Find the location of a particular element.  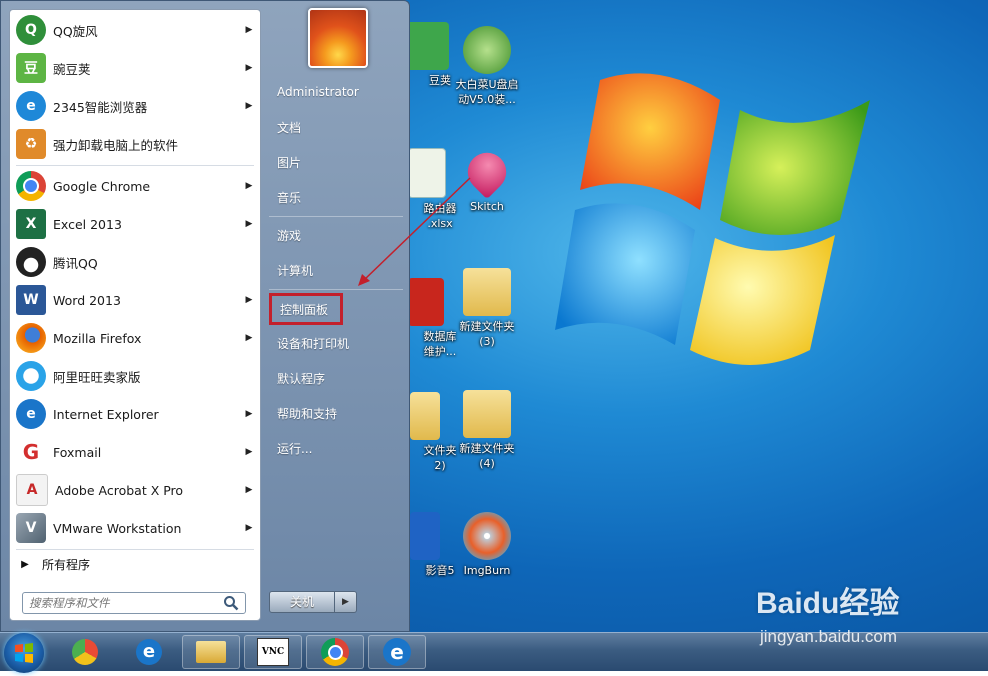

explorer-folder-icon is located at coordinates (211, 652).